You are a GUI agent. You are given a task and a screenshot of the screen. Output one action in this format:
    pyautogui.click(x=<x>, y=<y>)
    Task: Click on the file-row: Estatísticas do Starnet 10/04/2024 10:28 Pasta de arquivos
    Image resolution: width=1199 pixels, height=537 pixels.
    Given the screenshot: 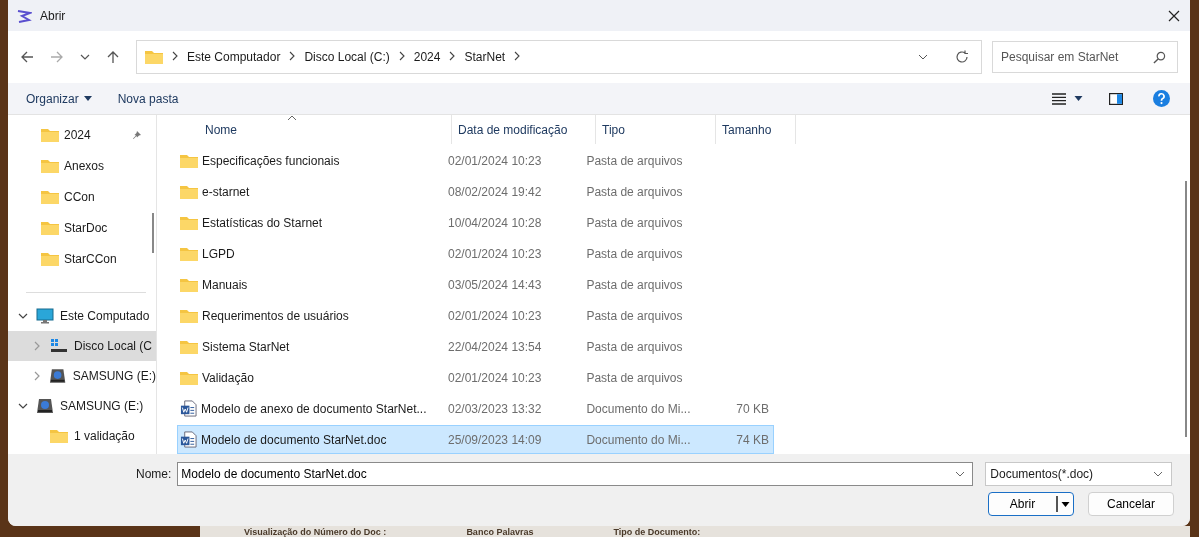 What is the action you would take?
    pyautogui.click(x=475, y=222)
    